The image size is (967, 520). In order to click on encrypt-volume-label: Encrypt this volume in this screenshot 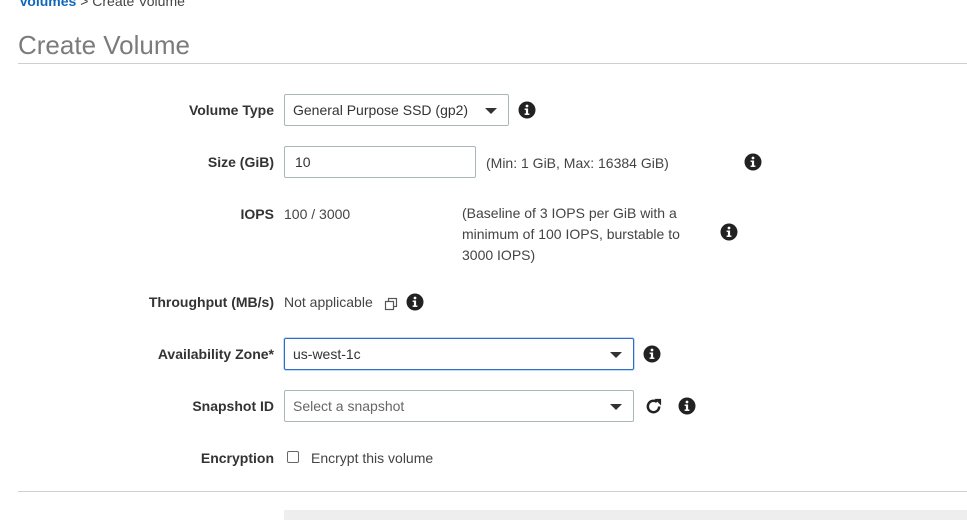, I will do `click(372, 458)`.